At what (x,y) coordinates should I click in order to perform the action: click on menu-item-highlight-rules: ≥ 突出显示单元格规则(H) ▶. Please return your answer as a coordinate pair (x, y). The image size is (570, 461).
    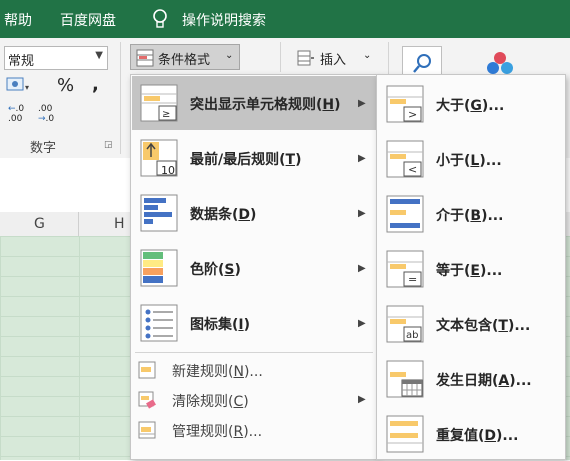
    Looking at the image, I should click on (254, 103).